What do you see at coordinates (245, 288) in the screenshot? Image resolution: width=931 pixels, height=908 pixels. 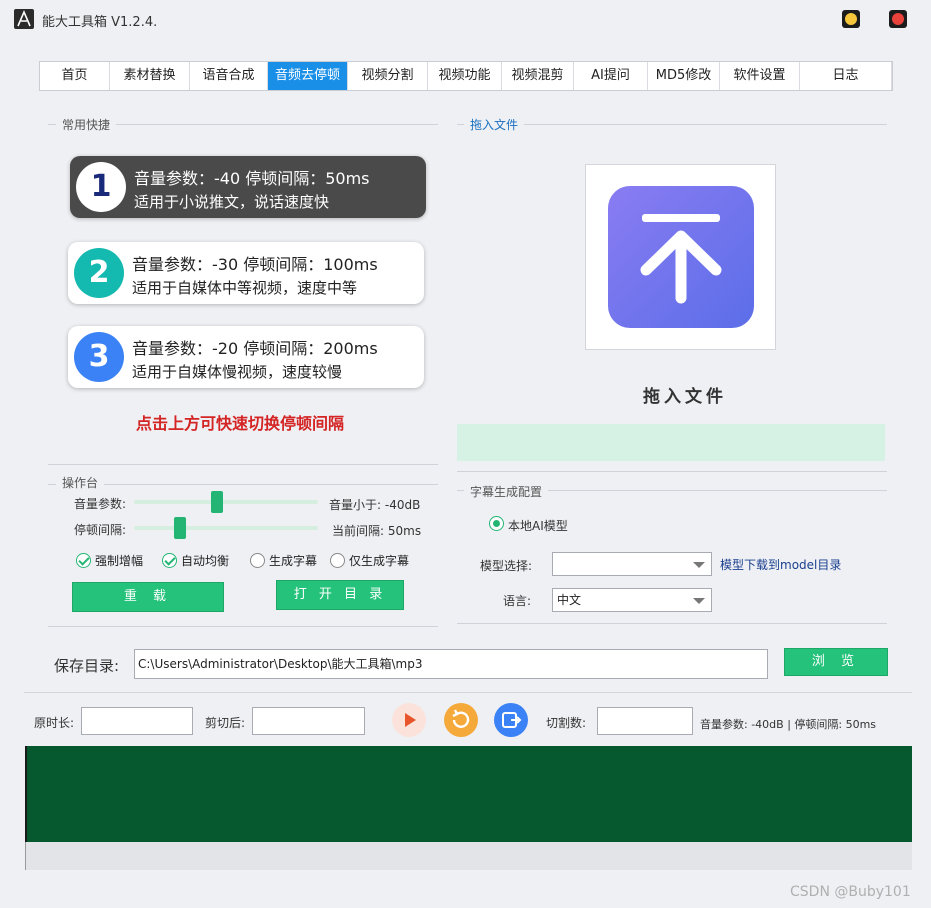 I see `preset-description: 适用于自媒体中等视频，速度中等` at bounding box center [245, 288].